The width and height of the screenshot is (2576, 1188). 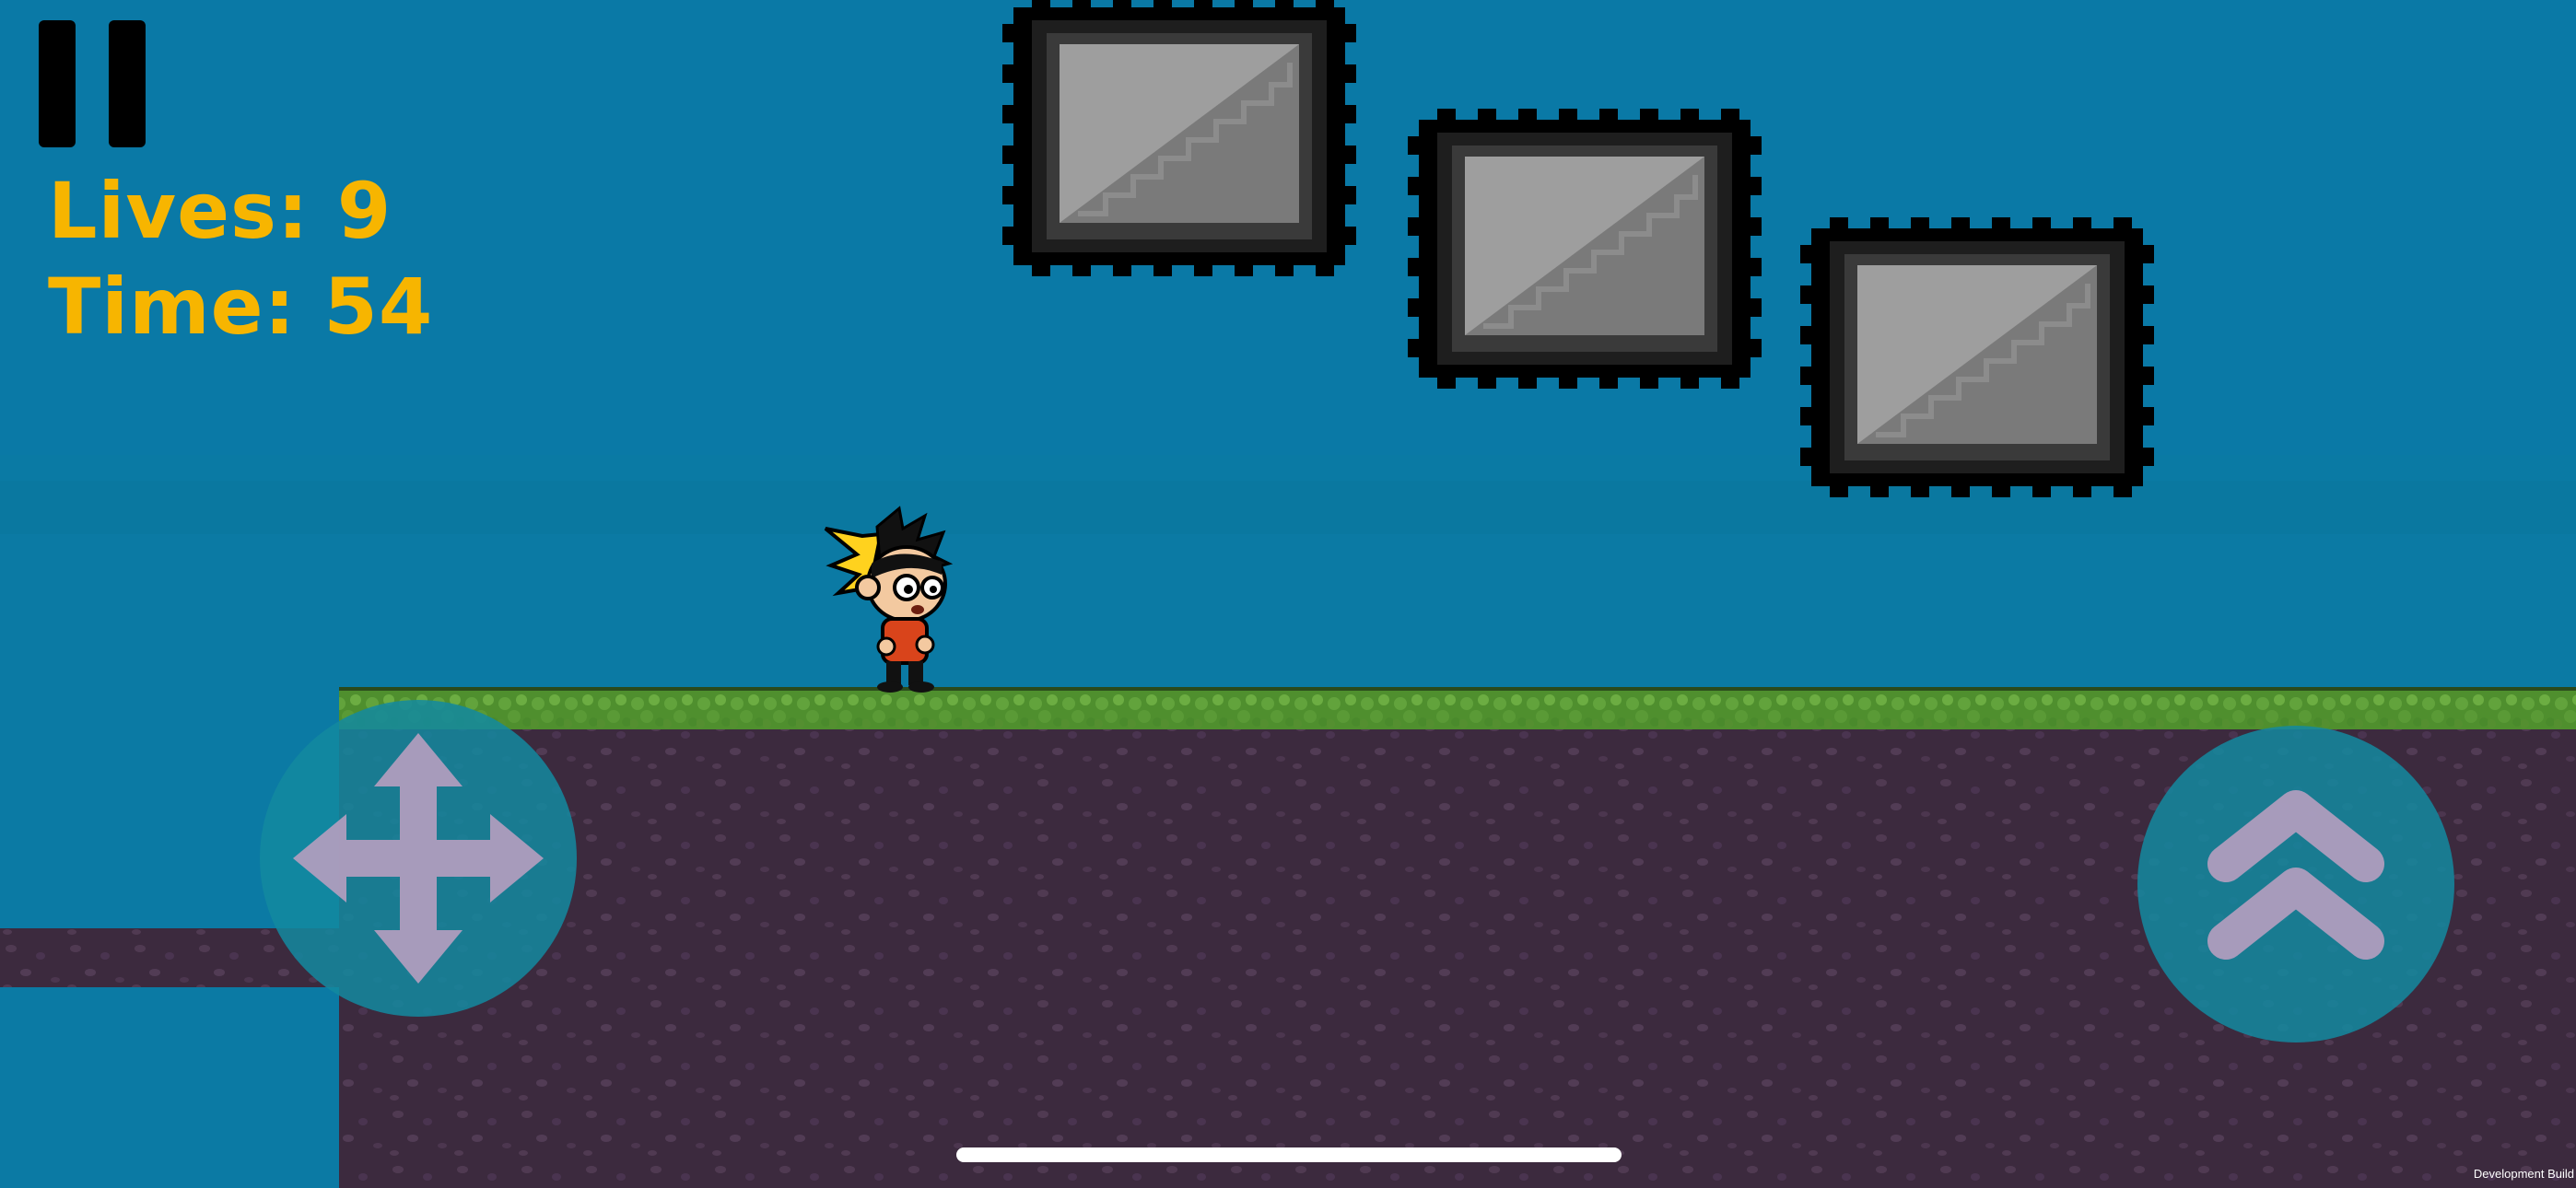 I want to click on home-indicator, so click(x=1289, y=1154).